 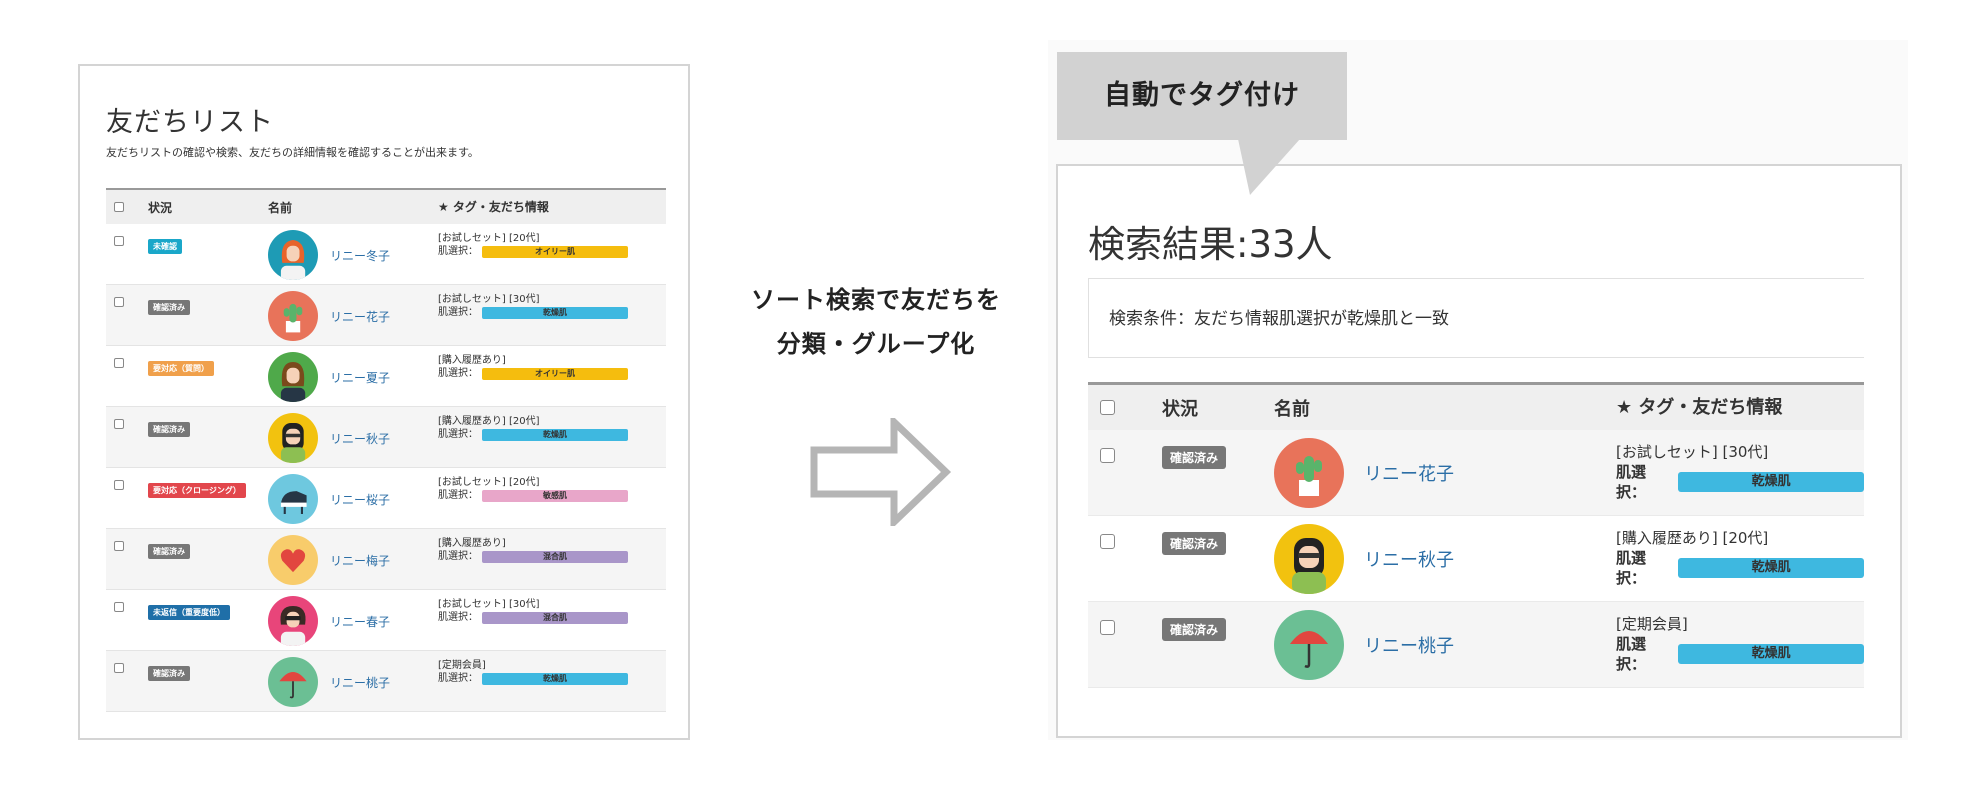 I want to click on table-row: 確認済み リニー梅子 [購入履歴あり] 肌選択： 混合肌, so click(x=386, y=559).